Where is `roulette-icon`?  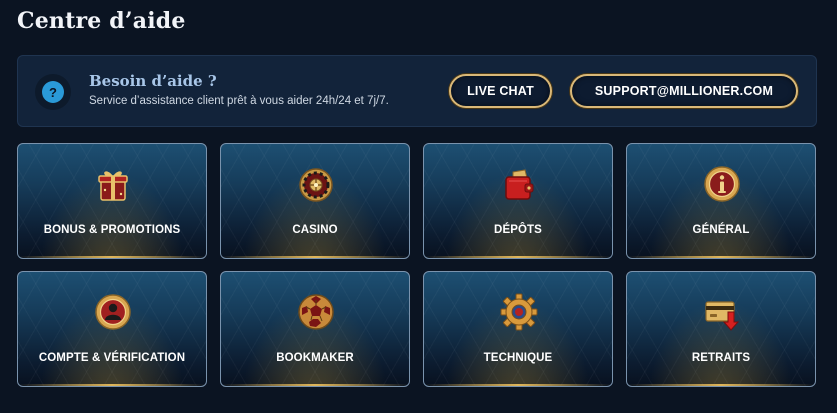
roulette-icon is located at coordinates (316, 185).